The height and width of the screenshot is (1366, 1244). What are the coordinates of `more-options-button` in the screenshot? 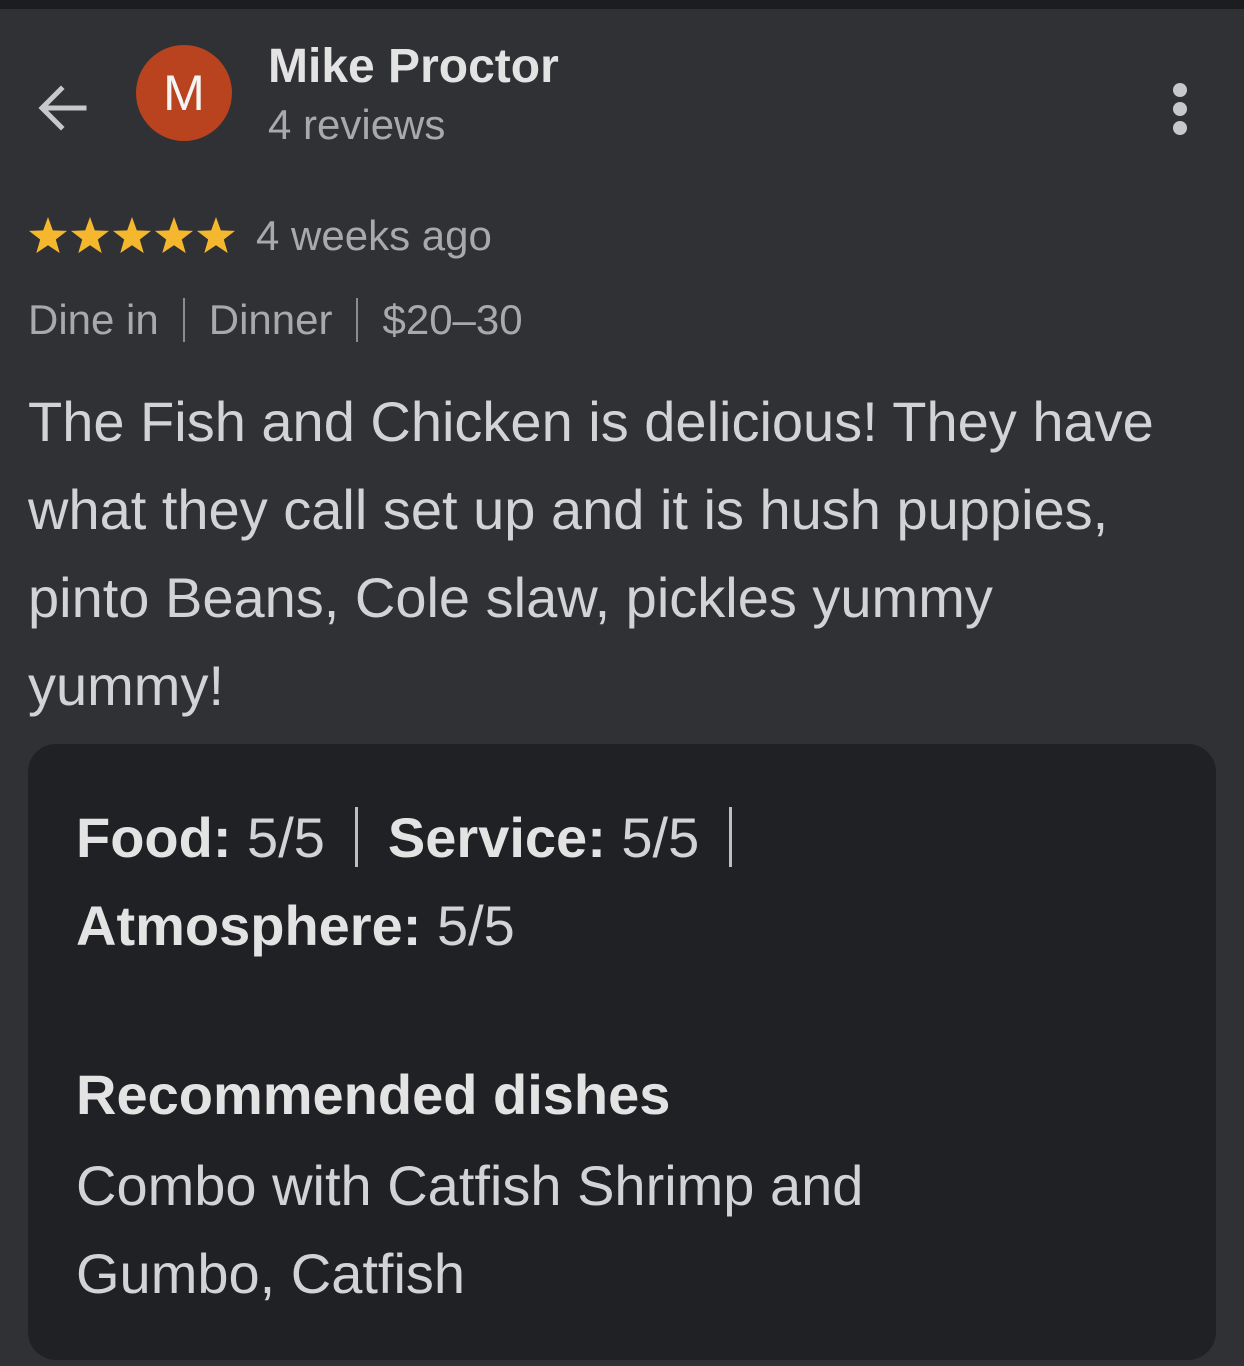 It's located at (1180, 109).